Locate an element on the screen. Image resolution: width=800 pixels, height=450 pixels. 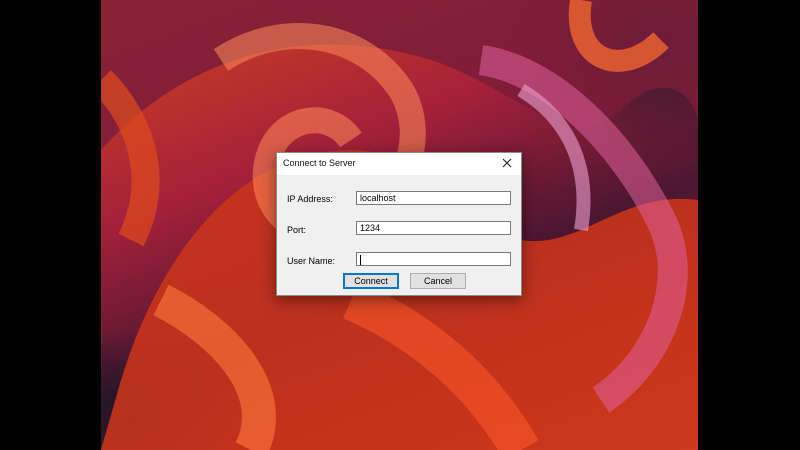
user-name-label: User Name: is located at coordinates (311, 261).